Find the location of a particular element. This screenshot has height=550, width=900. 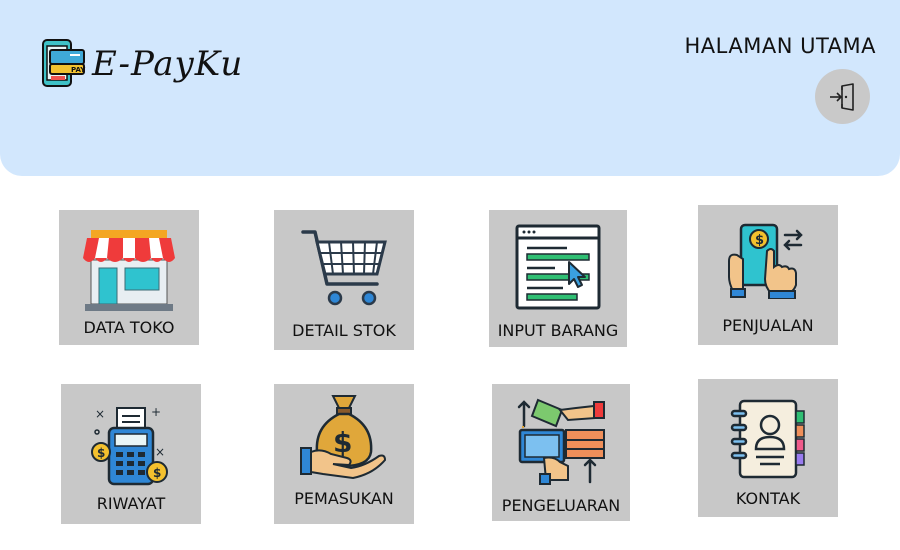

menu-tile-label: PENJUALAN is located at coordinates (768, 325).